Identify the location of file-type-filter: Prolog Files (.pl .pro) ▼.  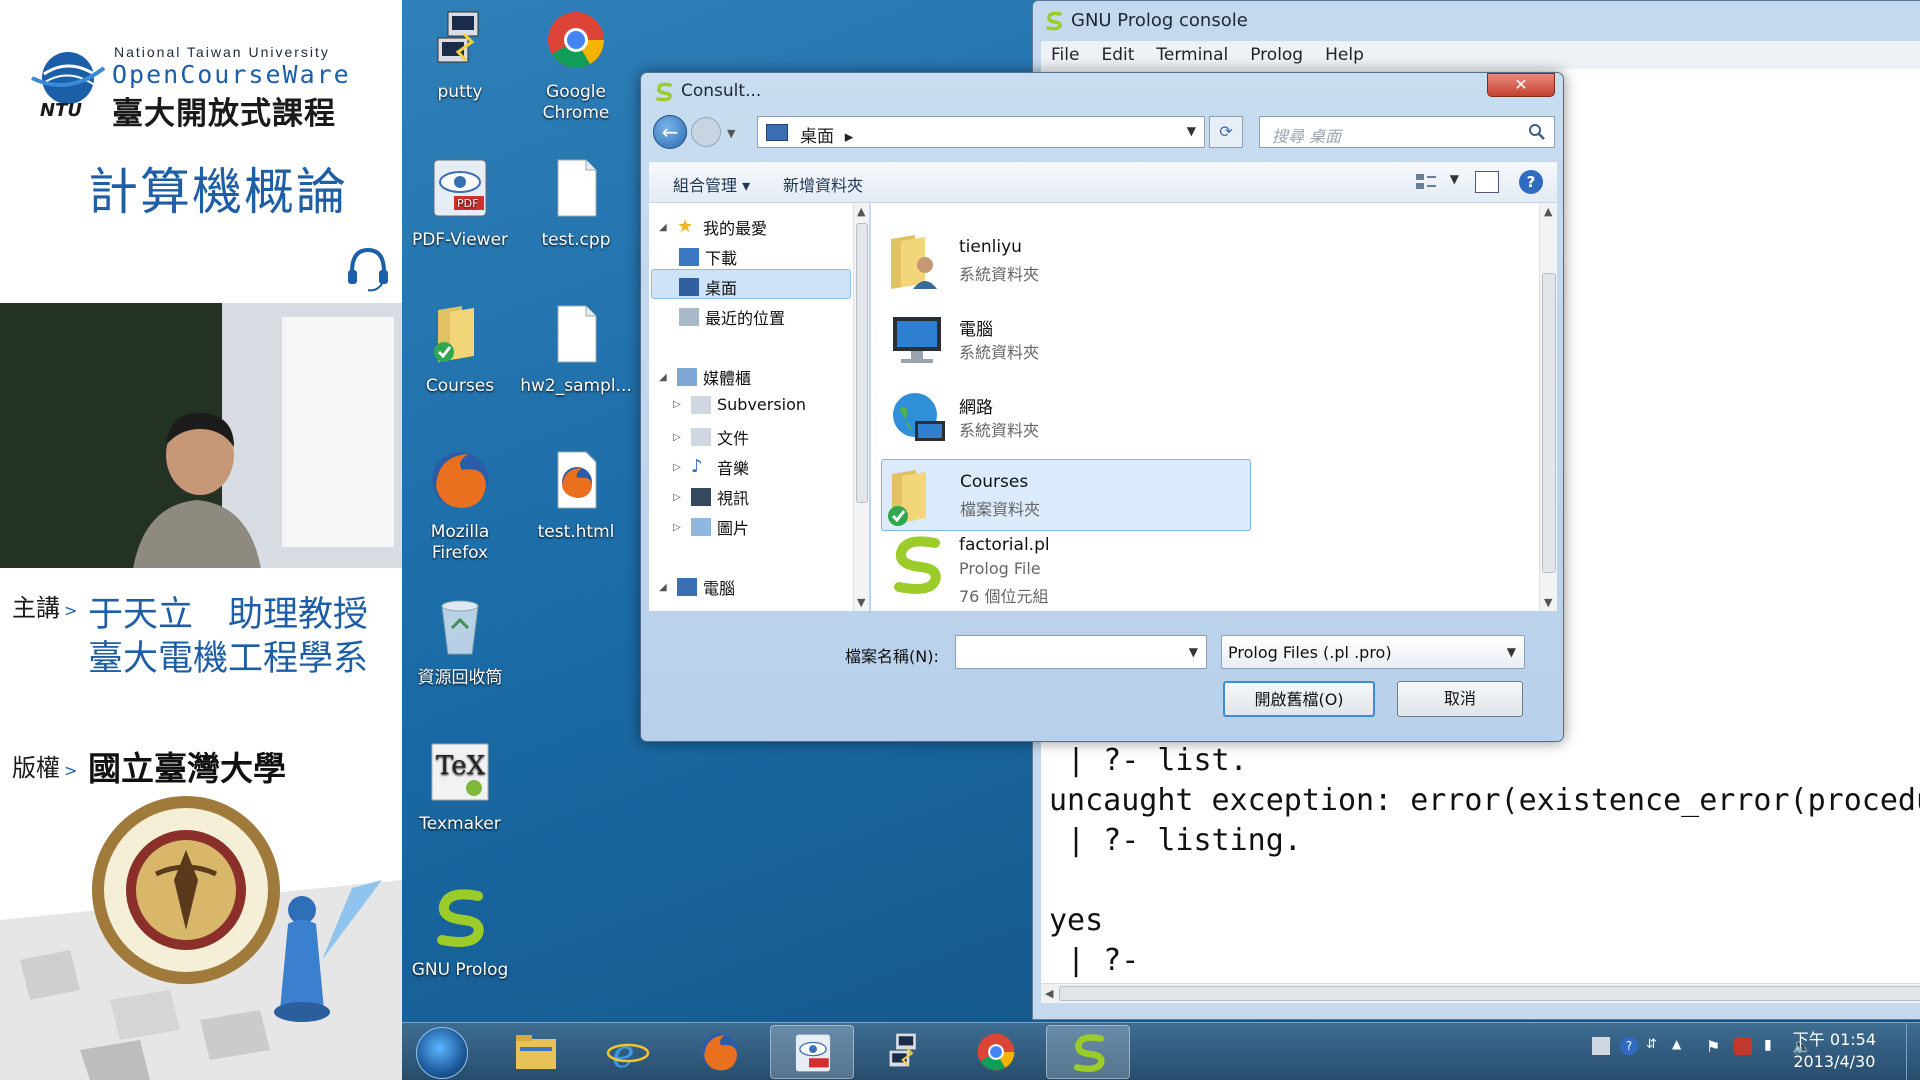
(1373, 652).